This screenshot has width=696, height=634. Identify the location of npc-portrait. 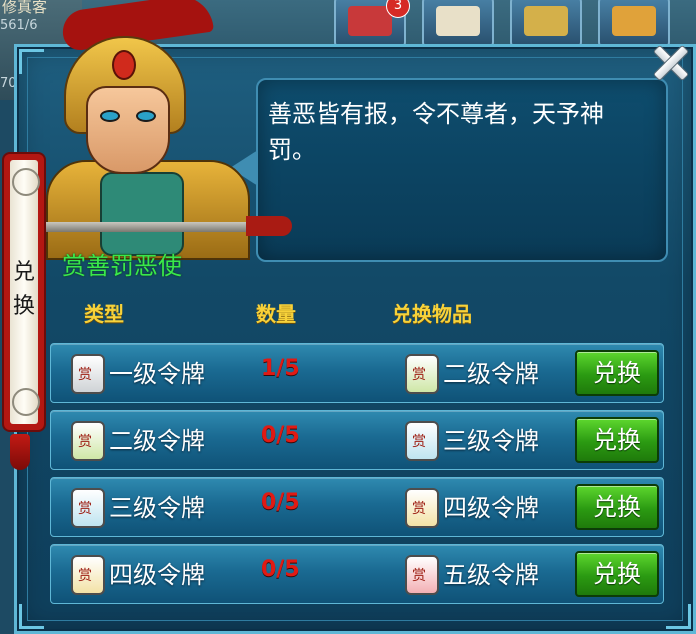
(166, 130).